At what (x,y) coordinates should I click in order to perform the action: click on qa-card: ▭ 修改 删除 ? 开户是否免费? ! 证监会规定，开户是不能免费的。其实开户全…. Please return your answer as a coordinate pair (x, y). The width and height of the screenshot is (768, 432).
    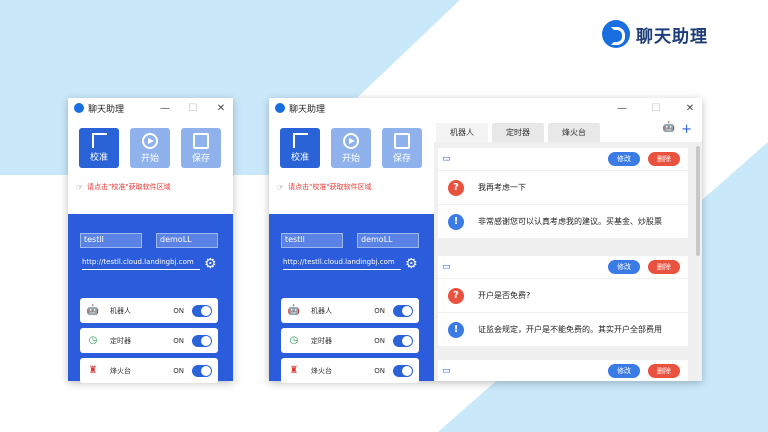
    Looking at the image, I should click on (563, 301).